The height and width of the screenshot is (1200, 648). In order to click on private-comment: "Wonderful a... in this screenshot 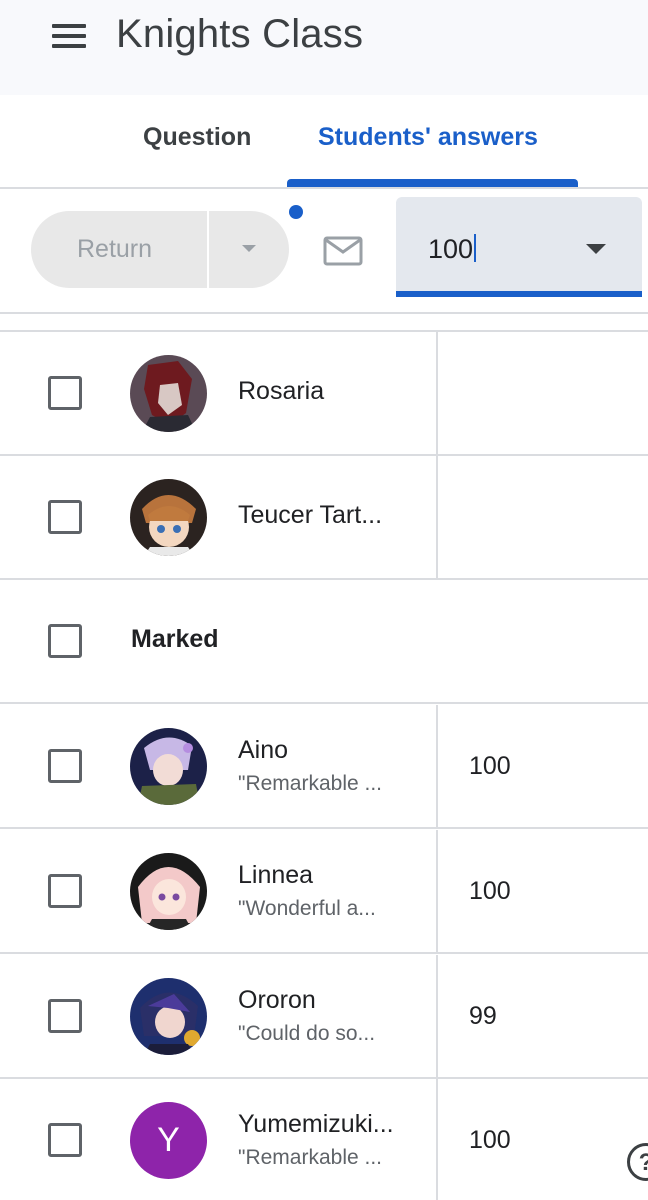, I will do `click(307, 908)`.